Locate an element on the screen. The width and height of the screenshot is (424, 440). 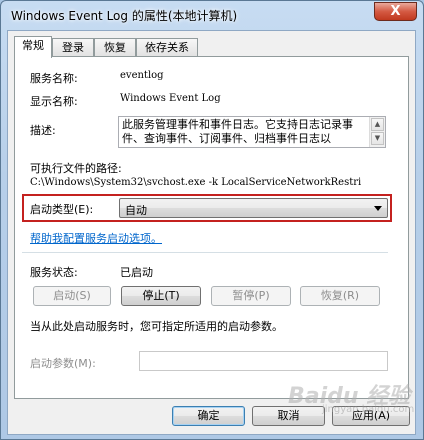
start-params-hint: 当从此处启动服务时，您可指定所适用的启动参数。 is located at coordinates (156, 326).